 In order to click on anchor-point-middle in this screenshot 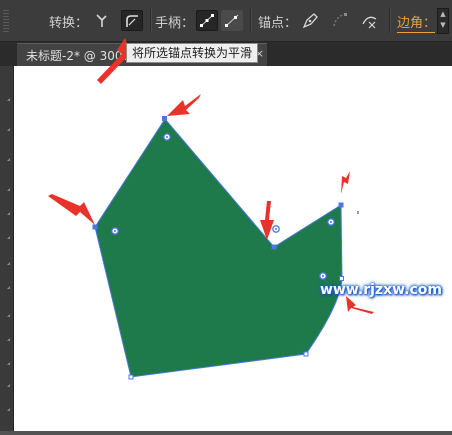, I will do `click(274, 247)`.